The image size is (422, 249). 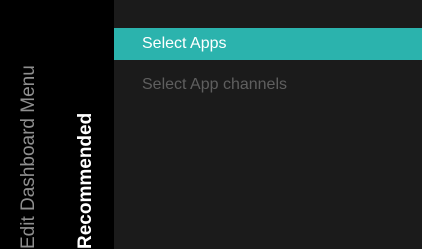 What do you see at coordinates (85, 180) in the screenshot?
I see `section-title: Recommended` at bounding box center [85, 180].